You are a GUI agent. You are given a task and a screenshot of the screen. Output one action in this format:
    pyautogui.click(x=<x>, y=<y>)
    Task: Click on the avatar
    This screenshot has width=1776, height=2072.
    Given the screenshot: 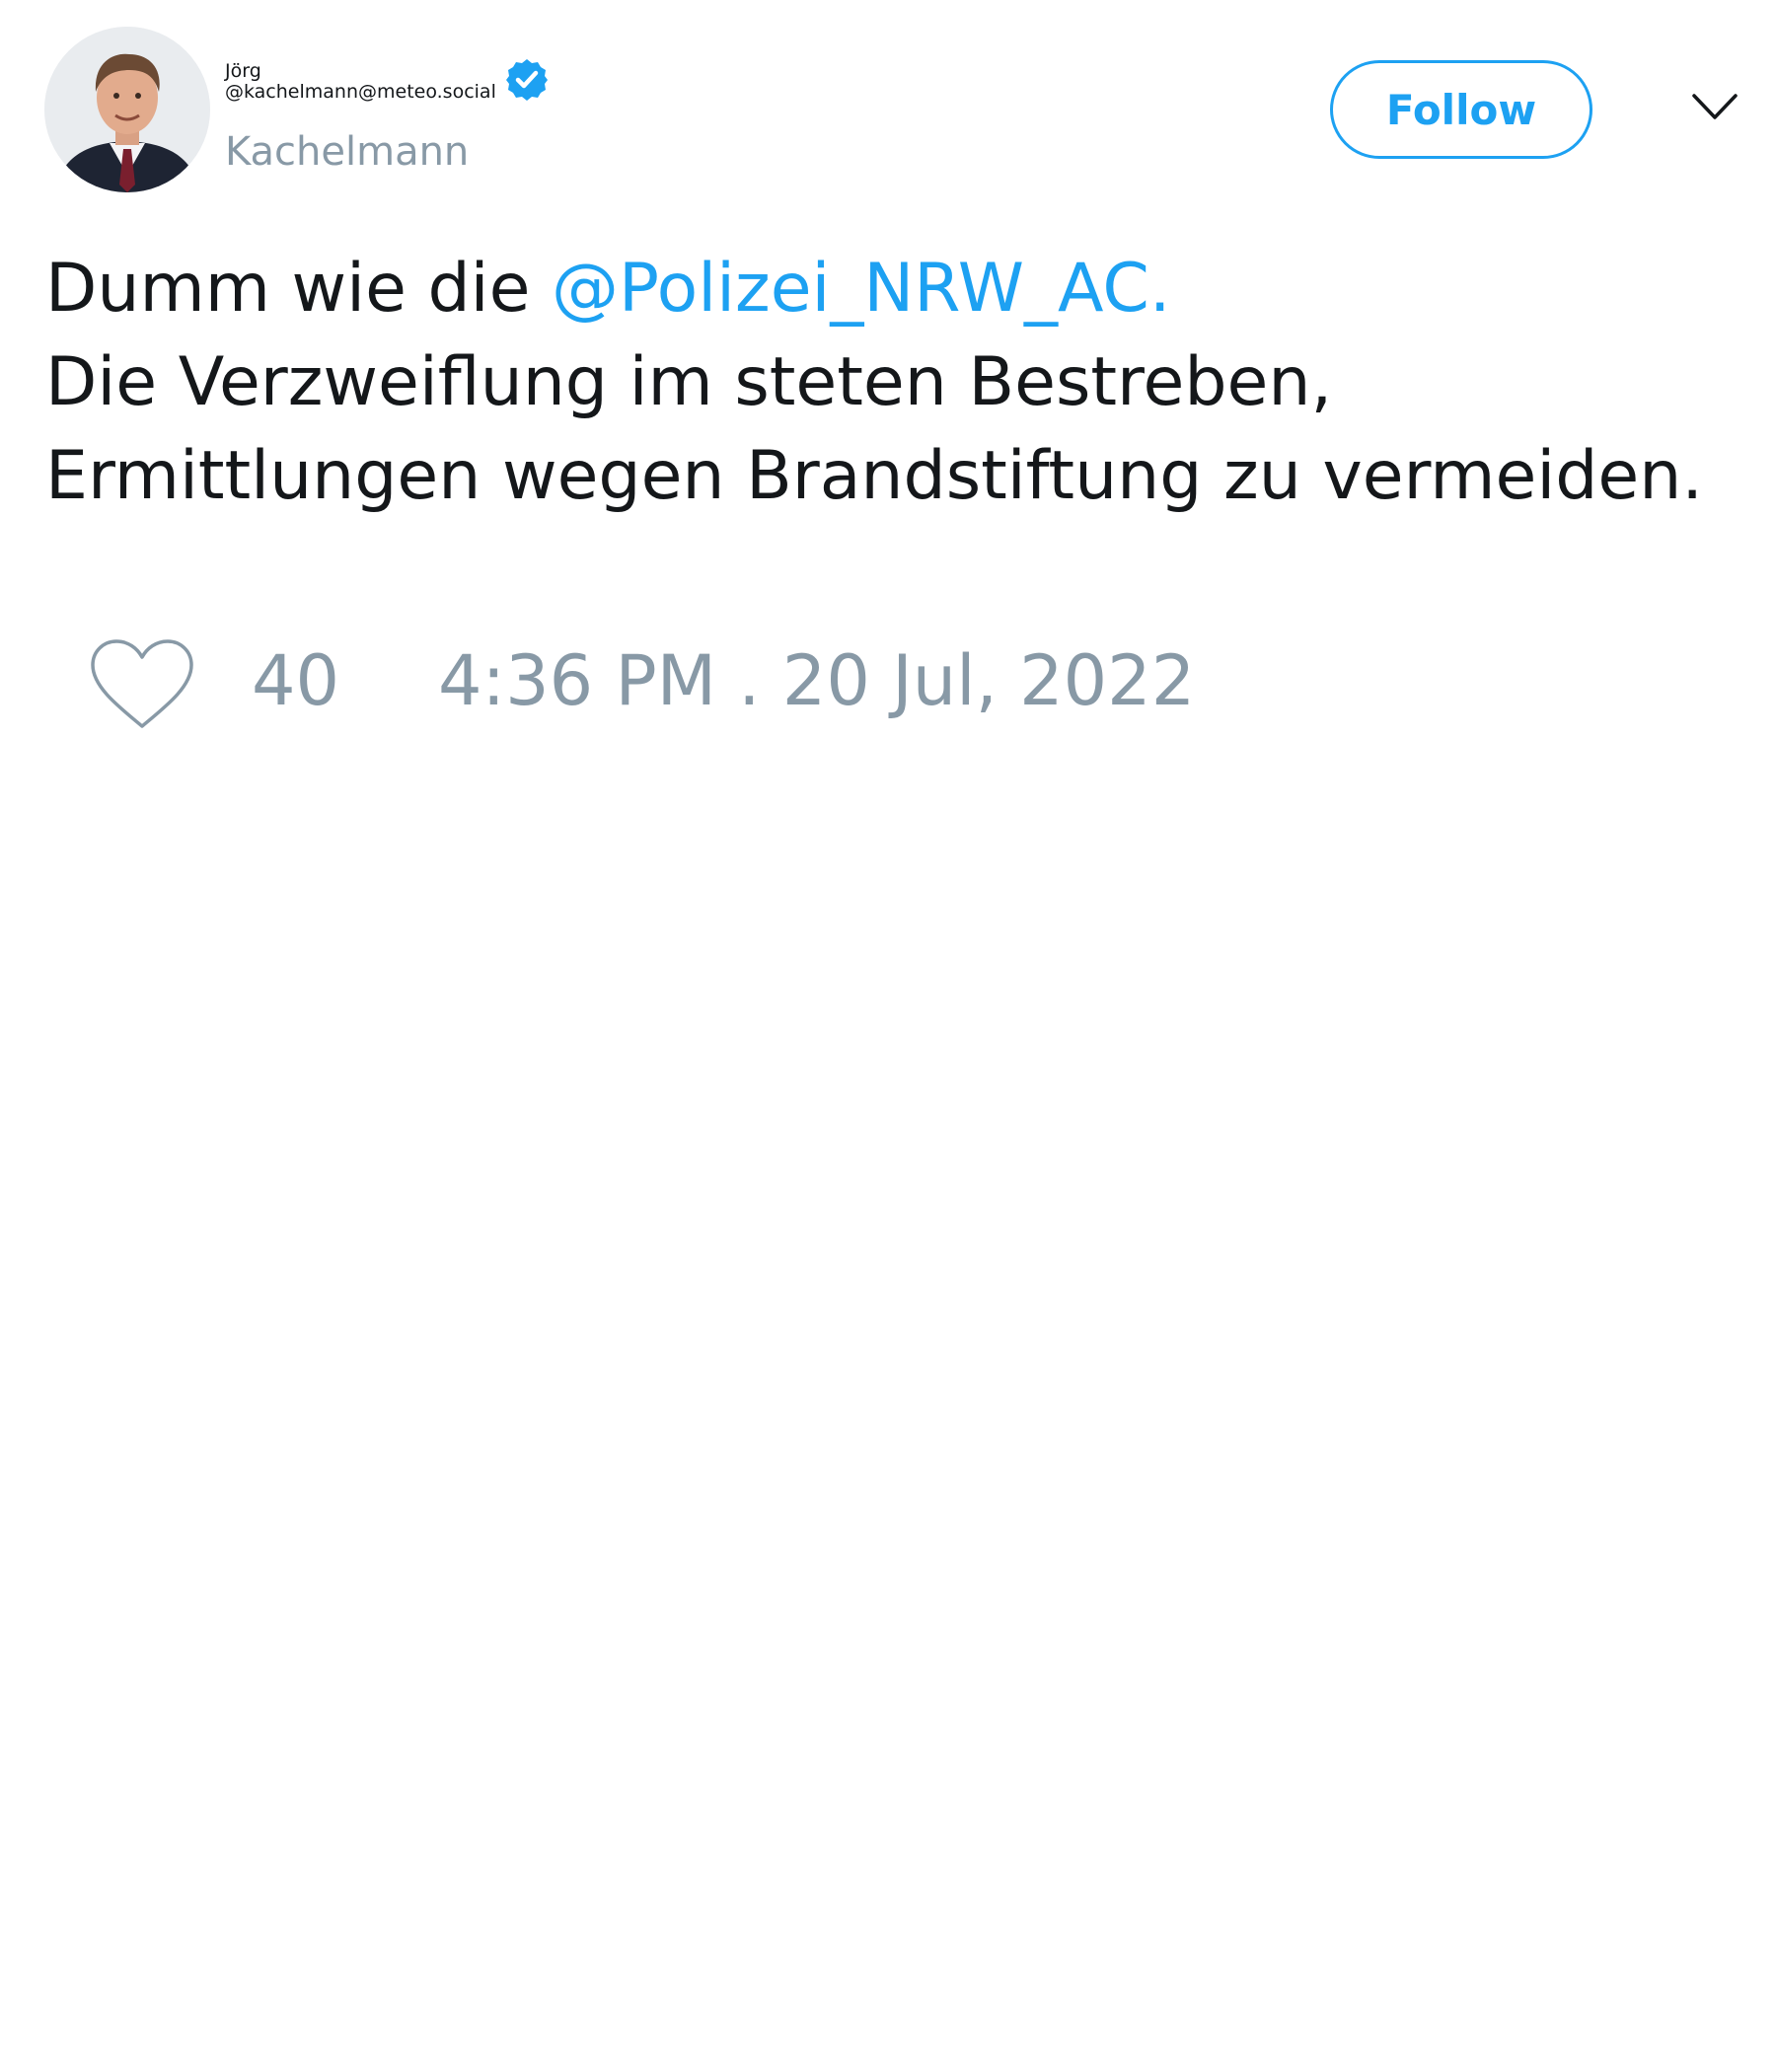 What is the action you would take?
    pyautogui.click(x=127, y=110)
    